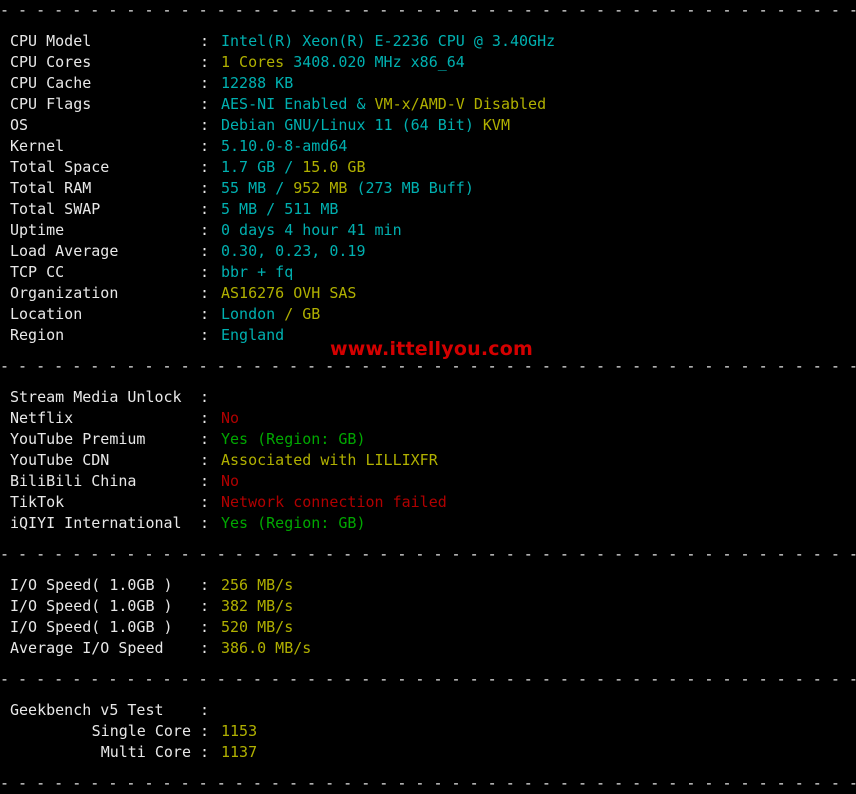 Image resolution: width=856 pixels, height=794 pixels. What do you see at coordinates (428, 146) in the screenshot?
I see `info-row-kernel: Kernel:5.10.0-8-amd64` at bounding box center [428, 146].